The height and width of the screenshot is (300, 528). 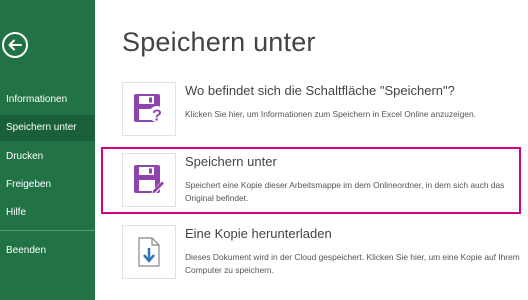 What do you see at coordinates (15, 45) in the screenshot?
I see `back-arrow-icon` at bounding box center [15, 45].